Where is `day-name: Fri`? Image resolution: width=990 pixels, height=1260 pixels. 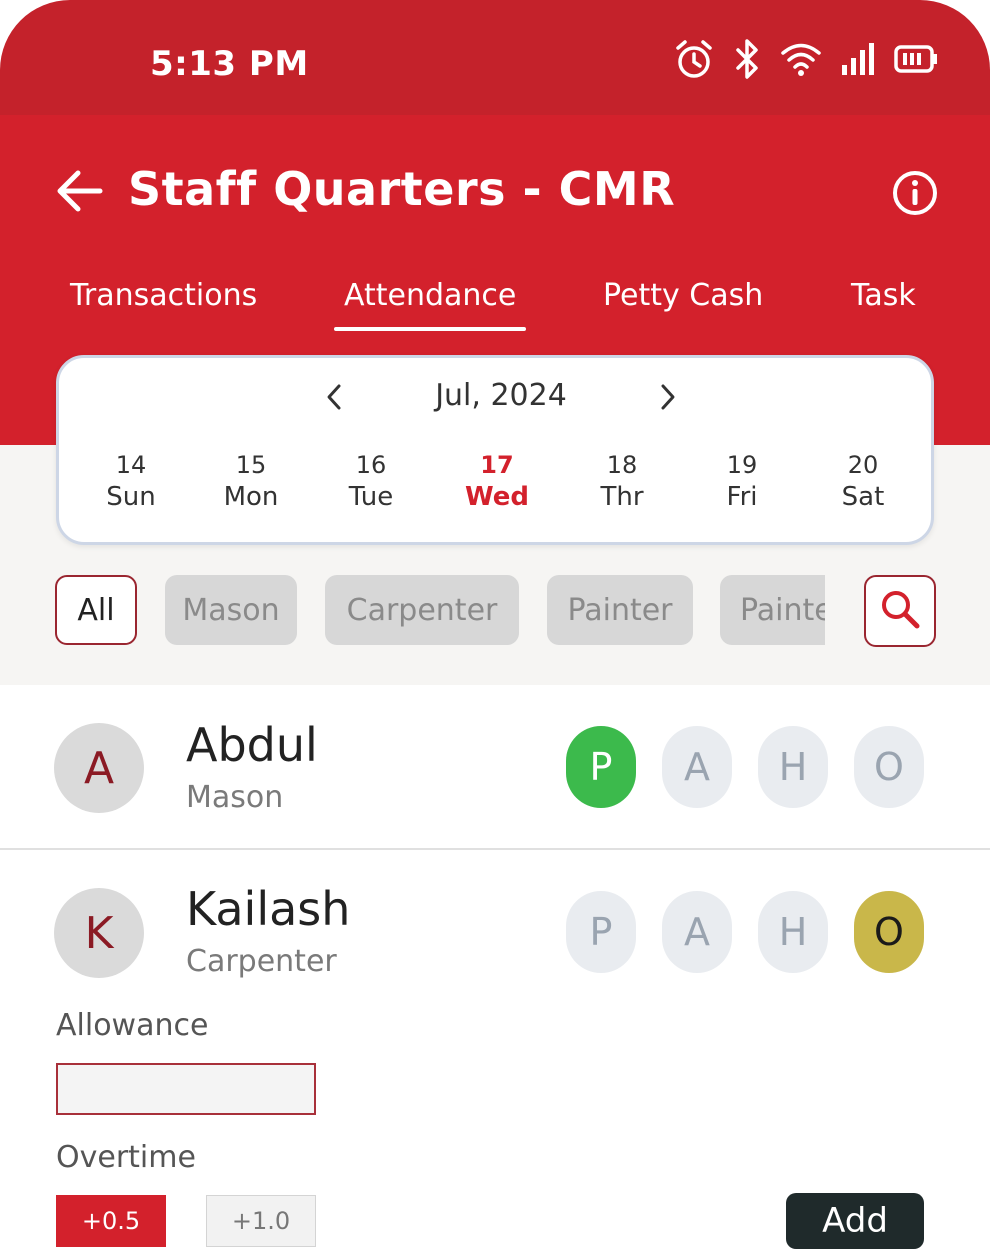 day-name: Fri is located at coordinates (742, 497).